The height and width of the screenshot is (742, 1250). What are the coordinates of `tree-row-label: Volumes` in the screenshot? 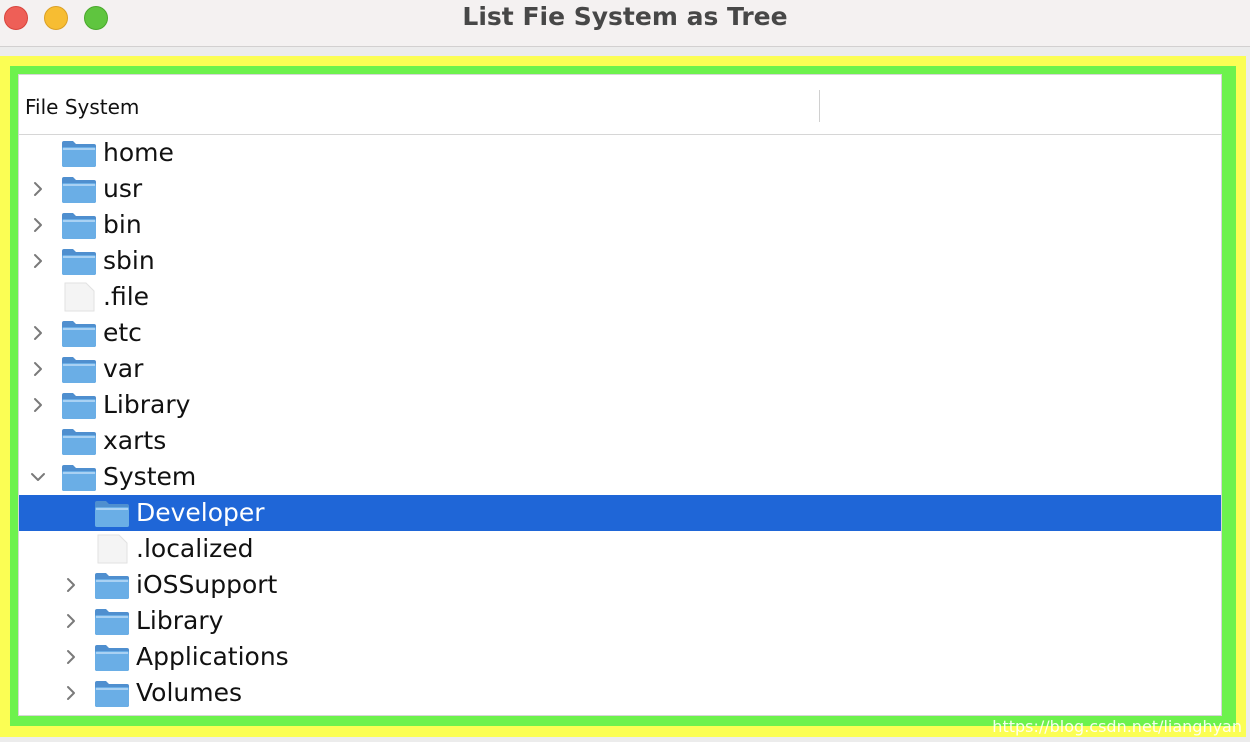 It's located at (189, 692).